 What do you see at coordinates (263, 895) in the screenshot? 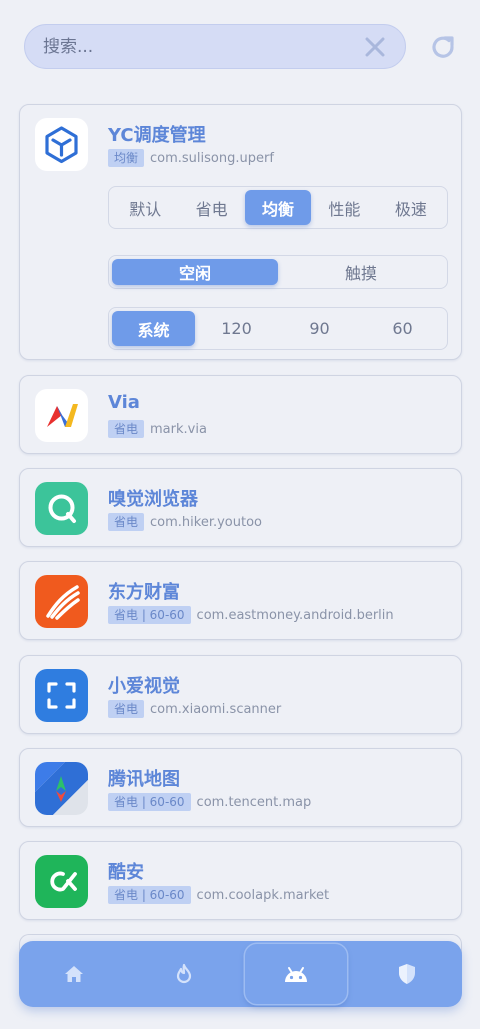
I see `package-name: com.coolapk.market` at bounding box center [263, 895].